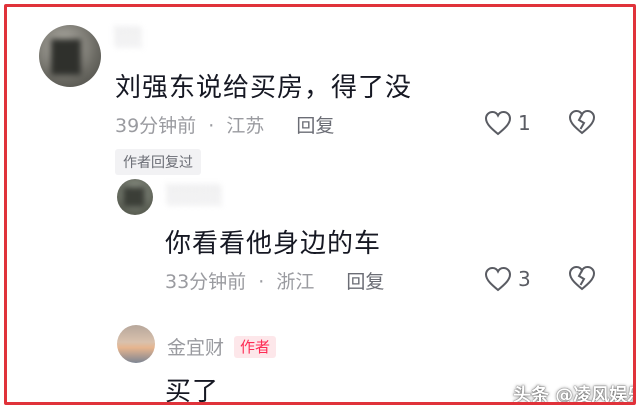  What do you see at coordinates (245, 126) in the screenshot?
I see `comment-location: 江苏` at bounding box center [245, 126].